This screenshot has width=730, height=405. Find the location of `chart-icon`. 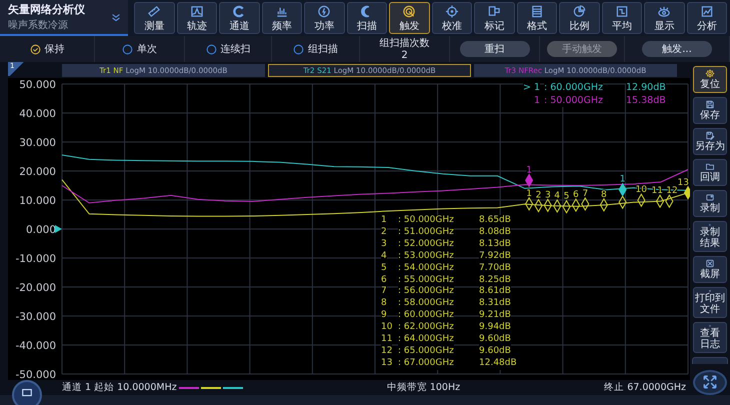

chart-icon is located at coordinates (621, 11).